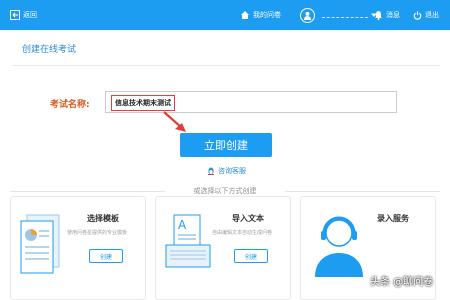 The width and height of the screenshot is (450, 300). Describe the element at coordinates (417, 15) in the screenshot. I see `power-icon` at that location.